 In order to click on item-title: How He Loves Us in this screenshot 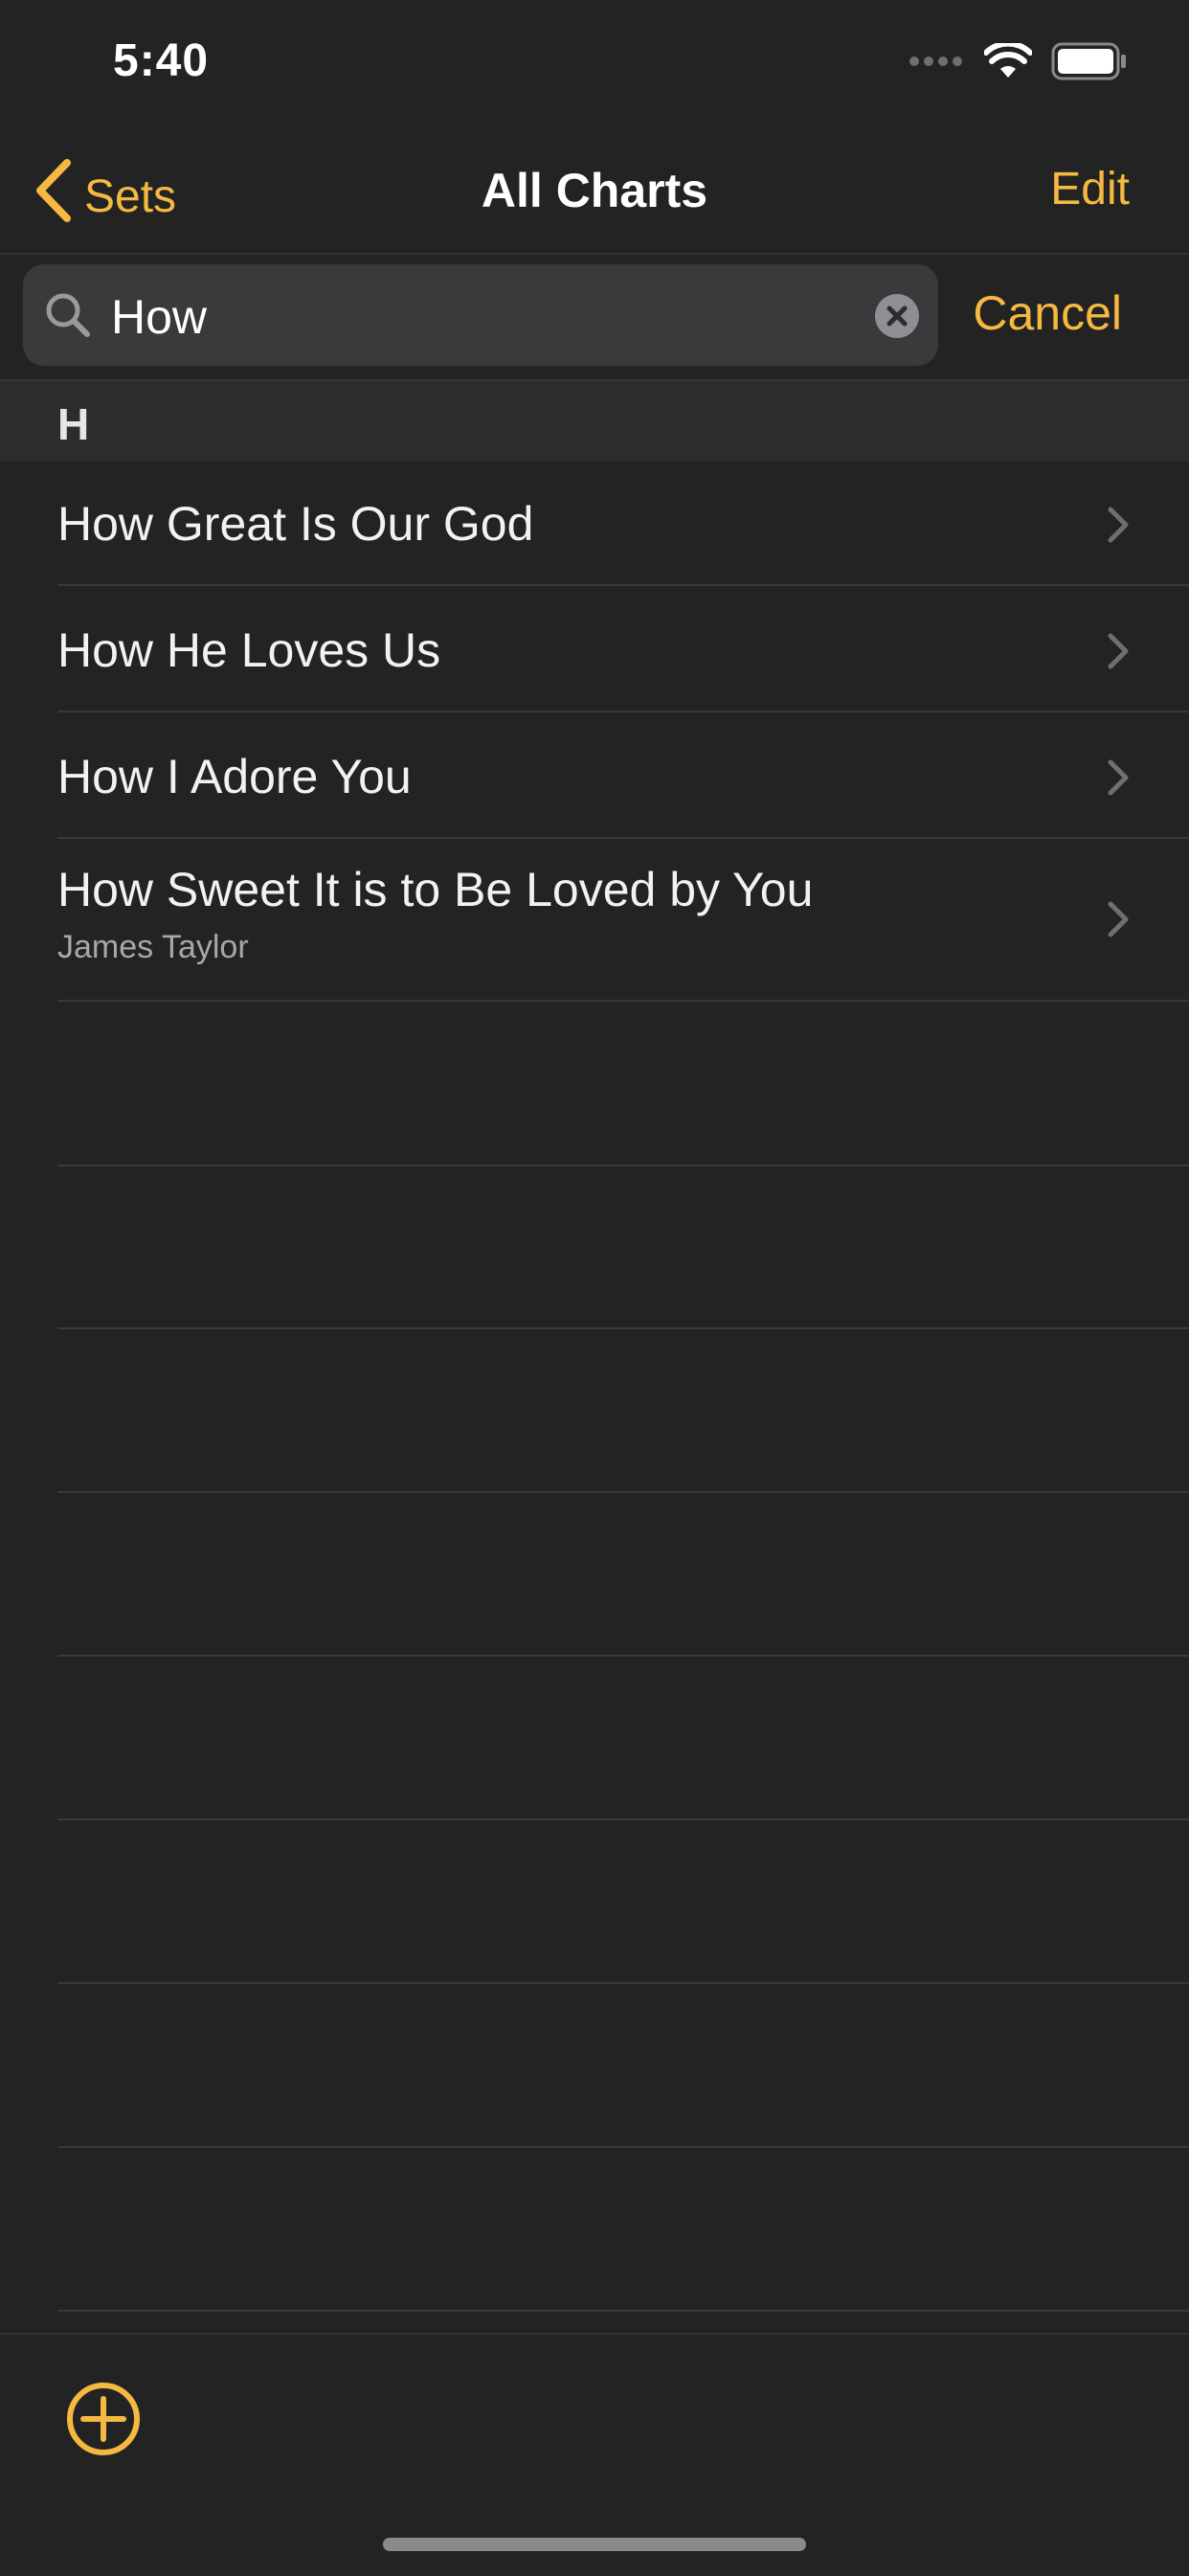, I will do `click(249, 650)`.